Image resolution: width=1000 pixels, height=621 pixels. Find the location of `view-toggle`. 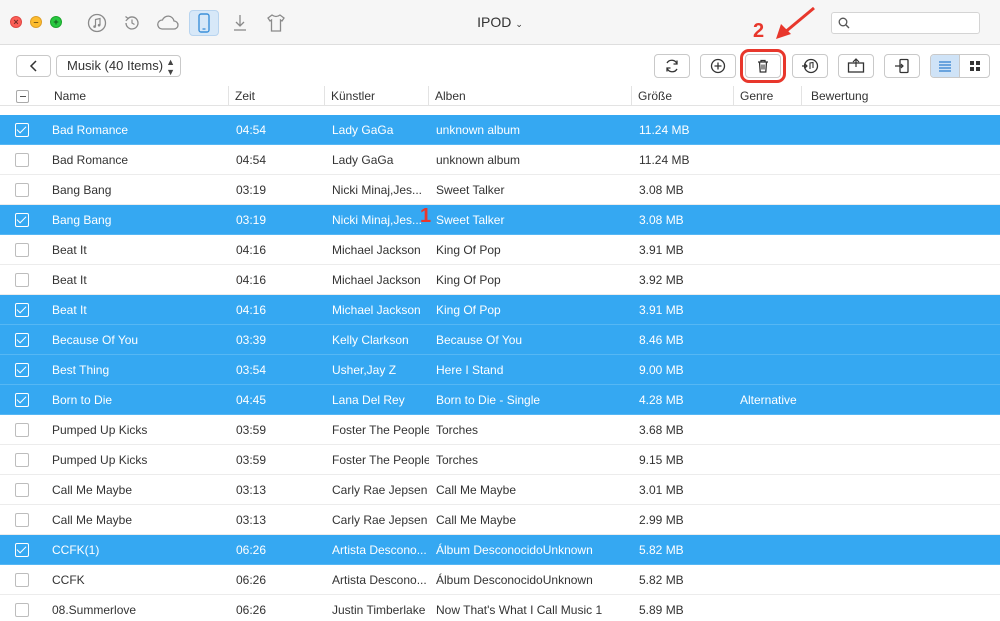

view-toggle is located at coordinates (960, 66).